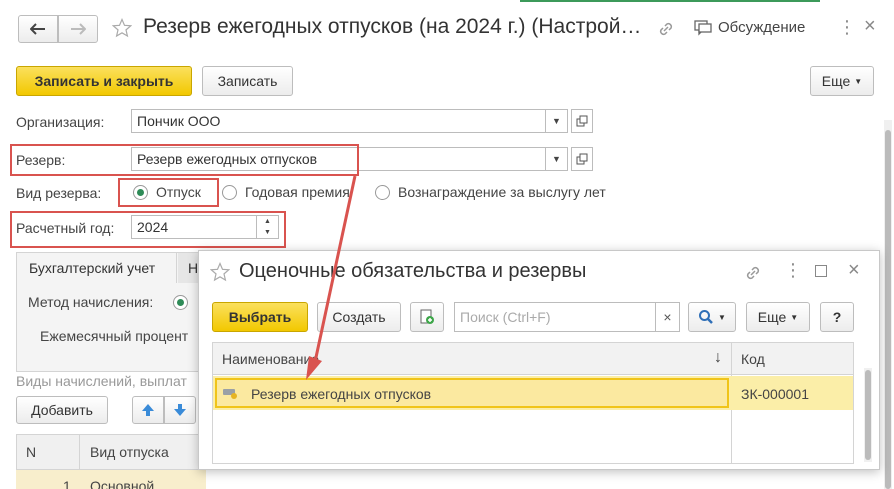 The image size is (894, 489). I want to click on annotation-arrow, so click(331, 277).